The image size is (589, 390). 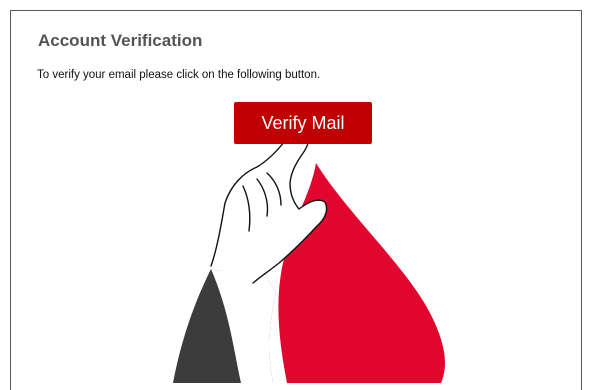 What do you see at coordinates (269, 207) in the screenshot?
I see `pointing-hand-icon` at bounding box center [269, 207].